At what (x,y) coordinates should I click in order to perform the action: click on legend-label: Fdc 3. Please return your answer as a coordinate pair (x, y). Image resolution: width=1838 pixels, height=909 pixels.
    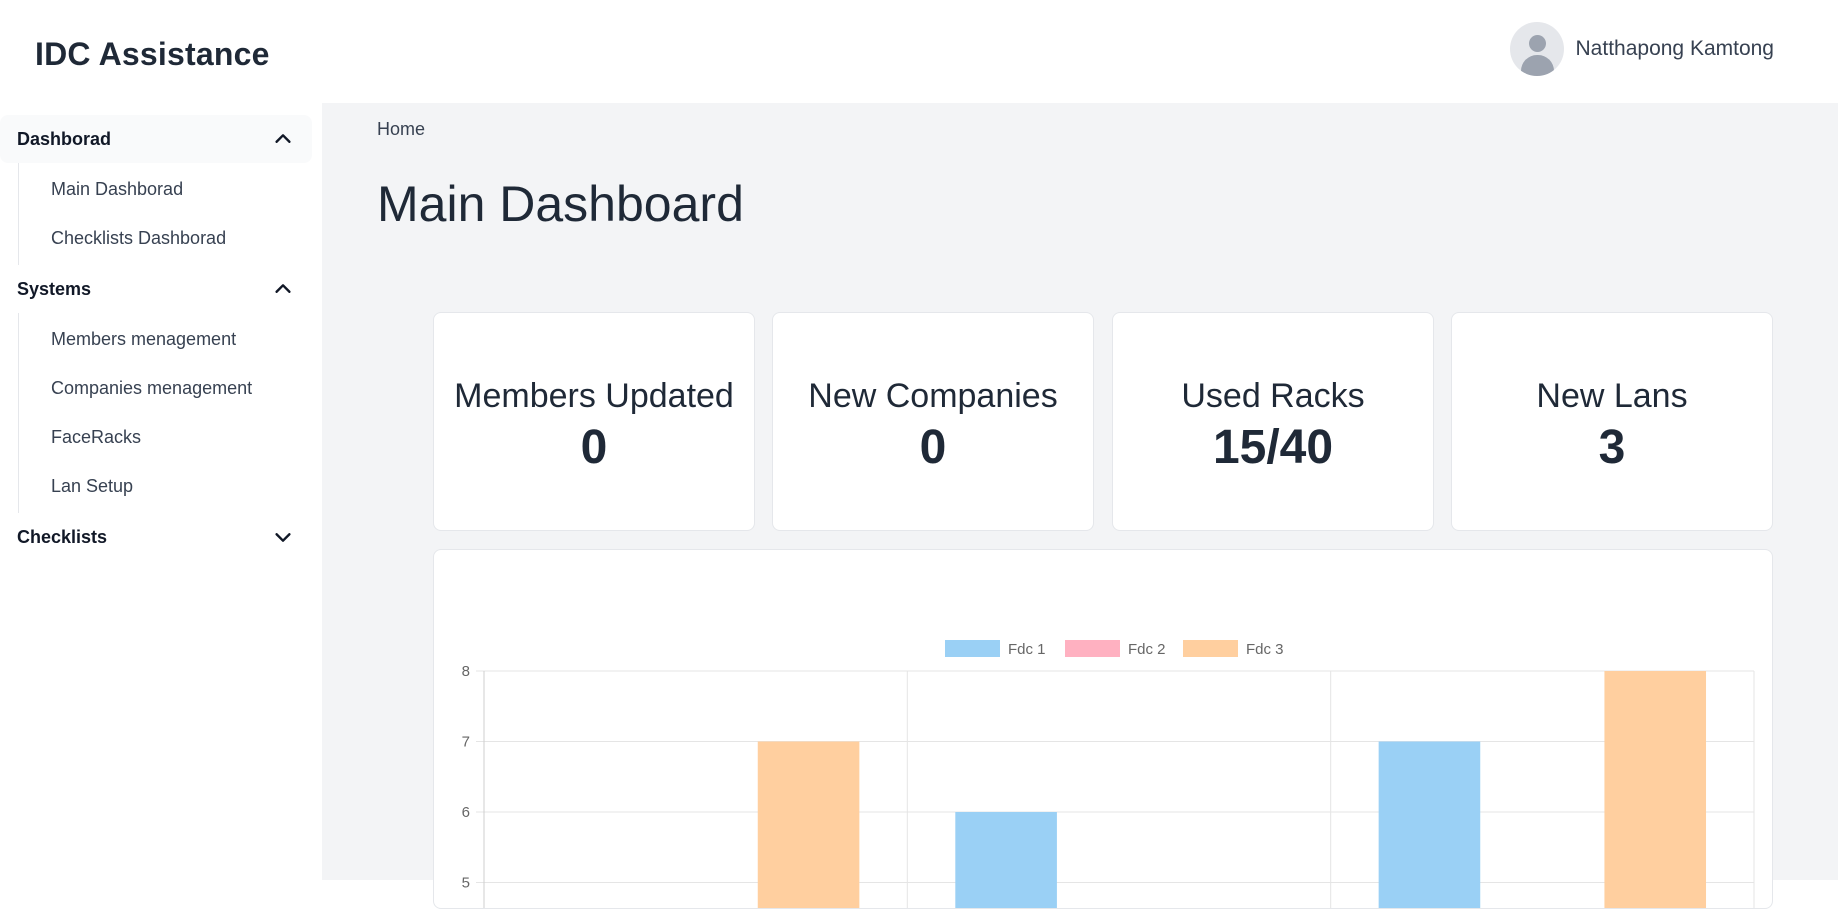
    Looking at the image, I should click on (1265, 649).